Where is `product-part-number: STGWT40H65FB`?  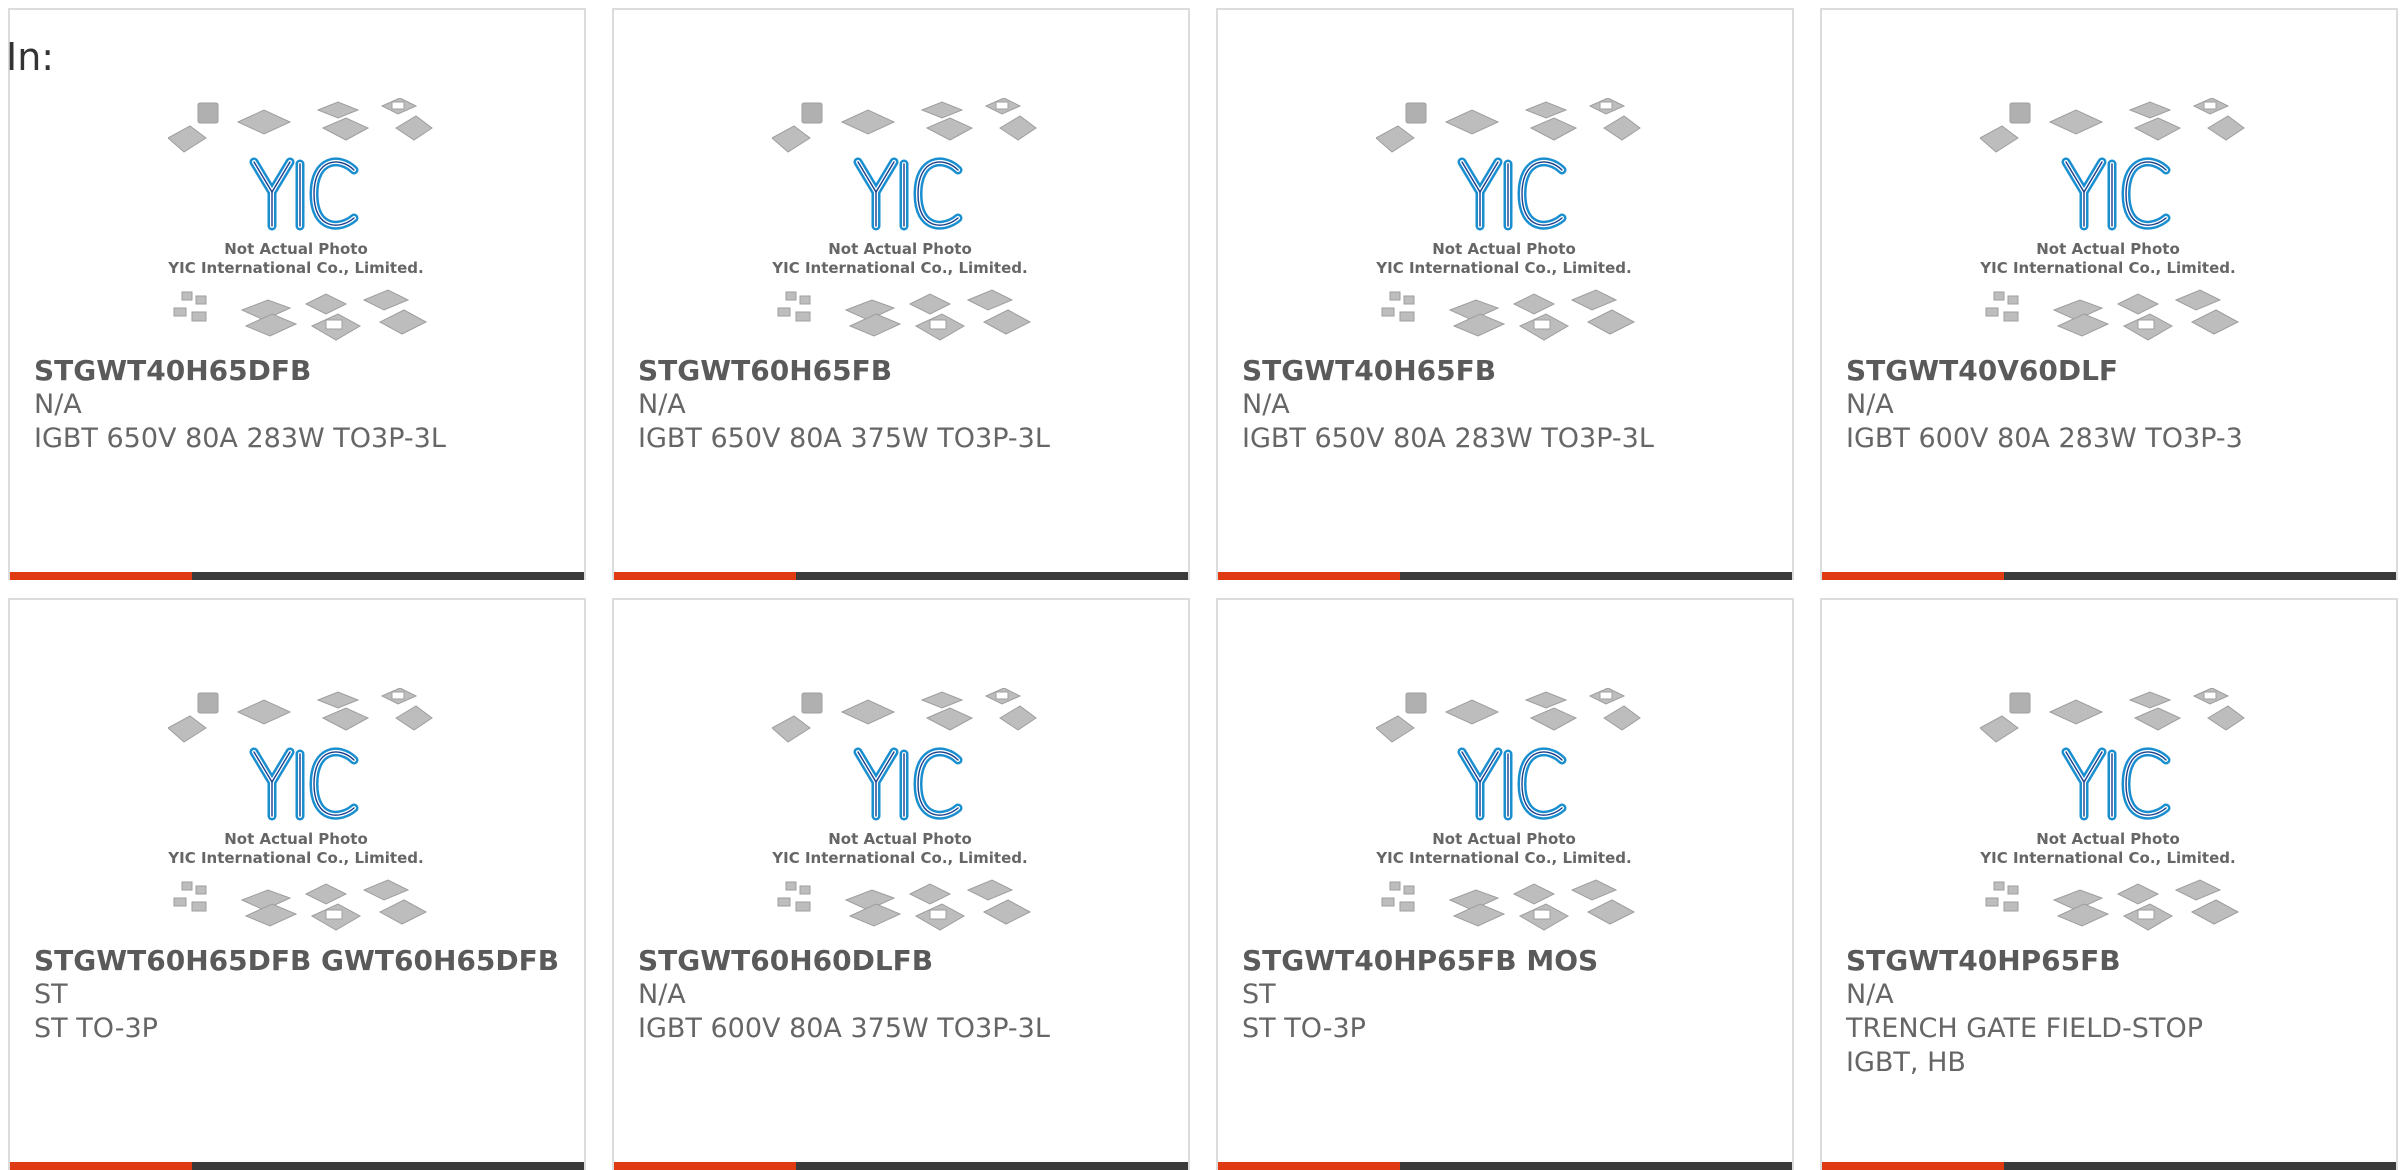 product-part-number: STGWT40H65FB is located at coordinates (1507, 371).